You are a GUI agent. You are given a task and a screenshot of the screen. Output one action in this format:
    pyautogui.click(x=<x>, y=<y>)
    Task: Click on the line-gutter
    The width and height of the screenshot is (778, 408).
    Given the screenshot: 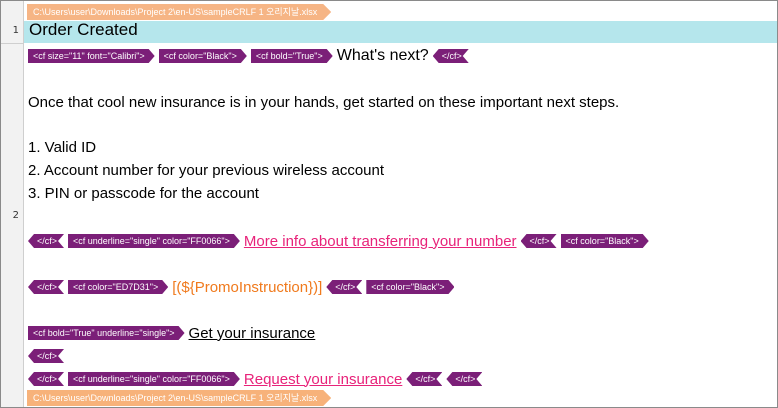 What is the action you would take?
    pyautogui.click(x=12, y=204)
    